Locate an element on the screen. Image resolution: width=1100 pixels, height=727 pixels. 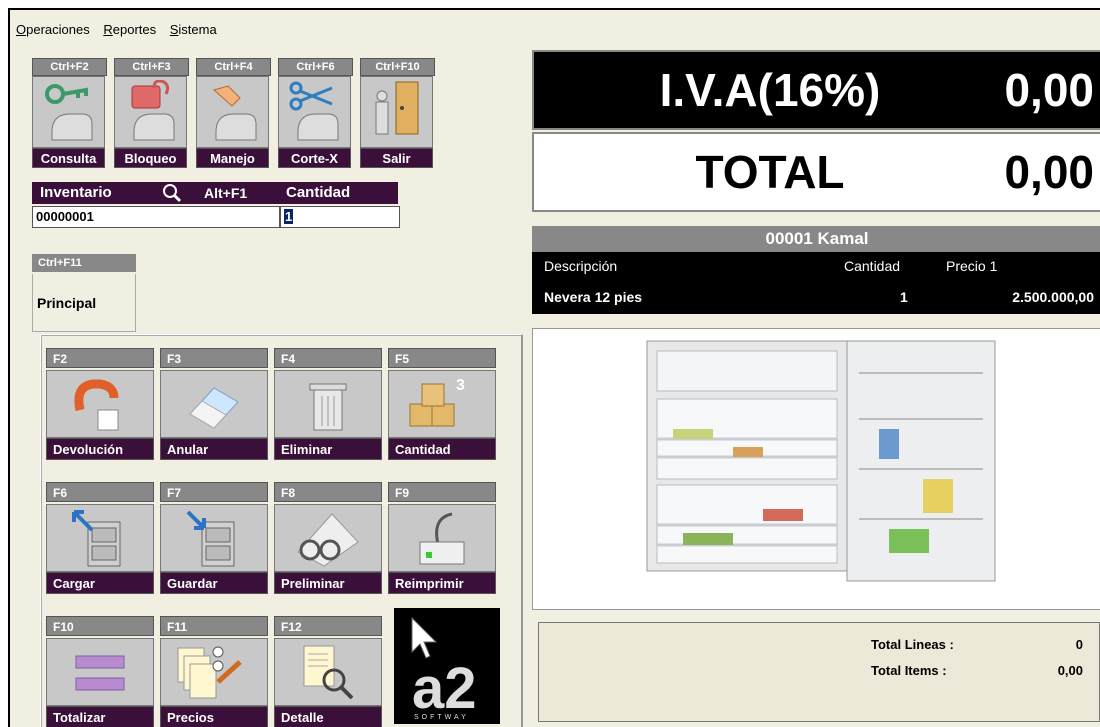
quantity-input: 1 is located at coordinates (340, 217).